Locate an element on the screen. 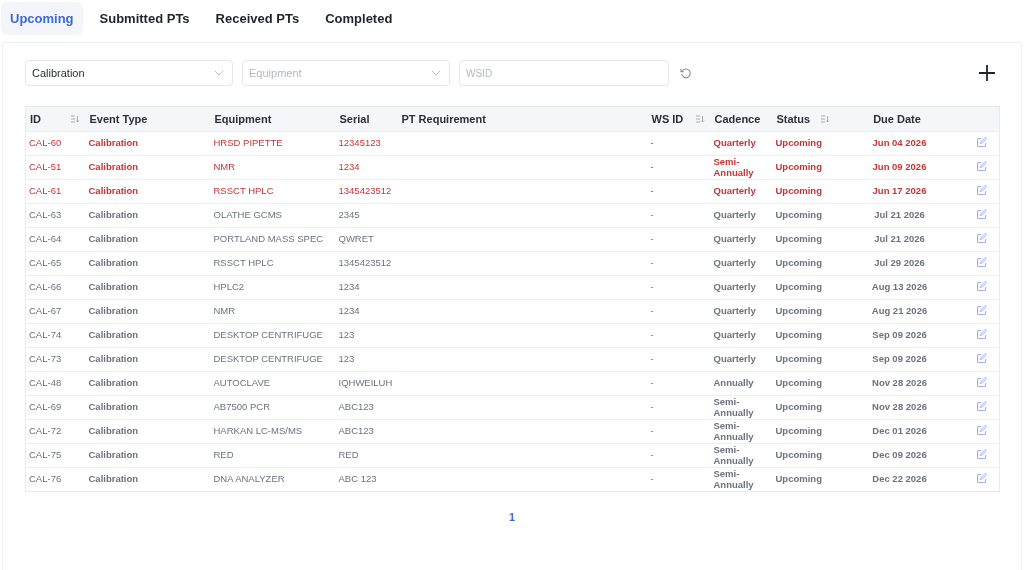  table-cell: CAL-64 is located at coordinates (45, 239).